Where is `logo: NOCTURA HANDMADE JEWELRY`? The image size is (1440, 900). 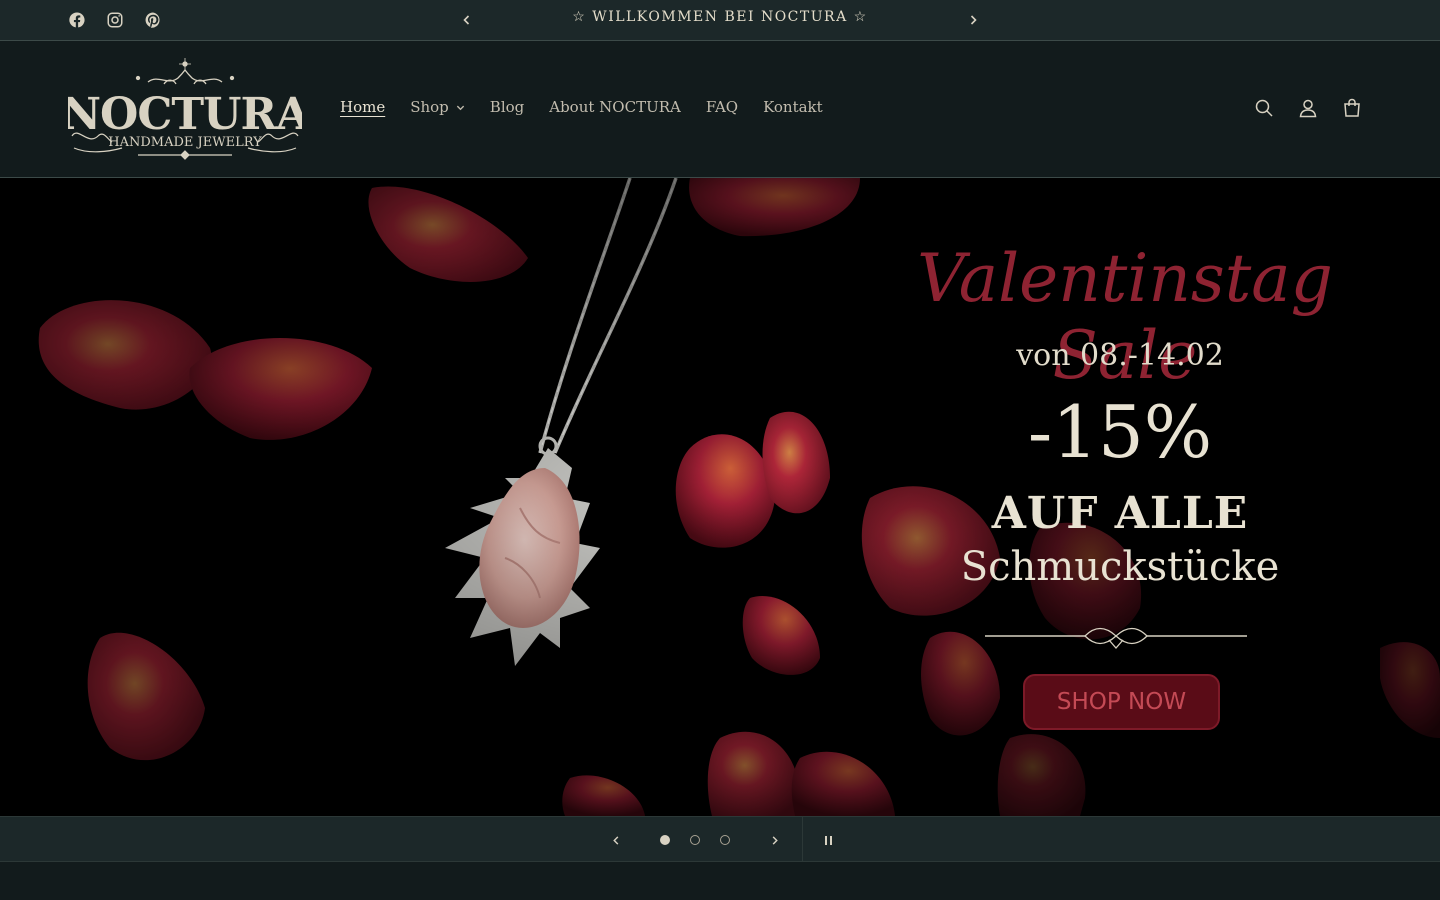
logo: NOCTURA HANDMADE JEWELRY is located at coordinates (186, 110).